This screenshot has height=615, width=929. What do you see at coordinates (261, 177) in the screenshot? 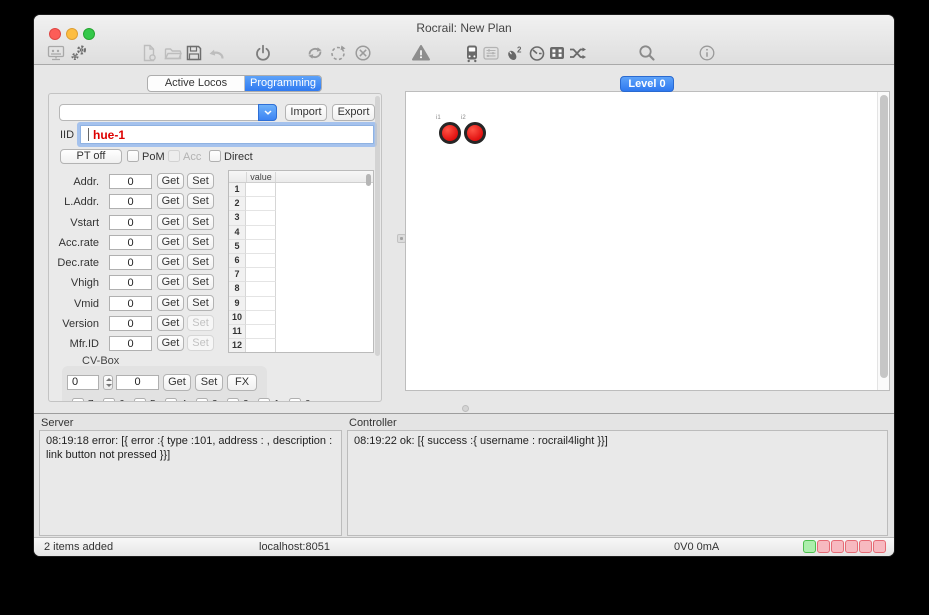
I see `value-column-header: value` at bounding box center [261, 177].